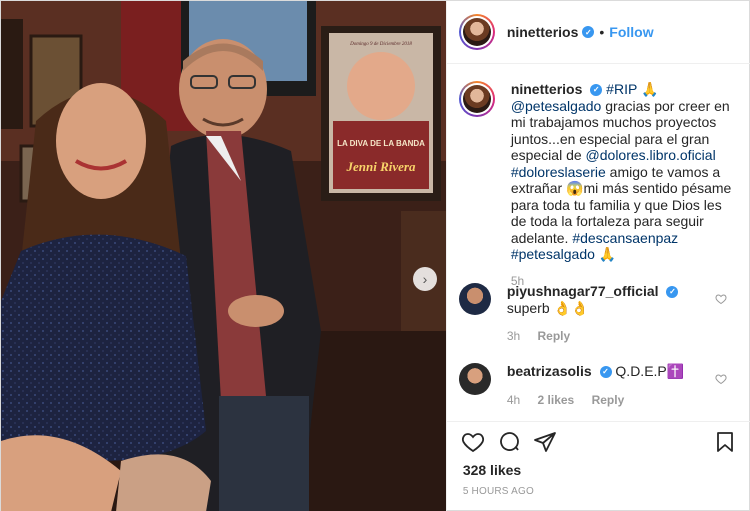  I want to click on bookmark-icon, so click(725, 442).